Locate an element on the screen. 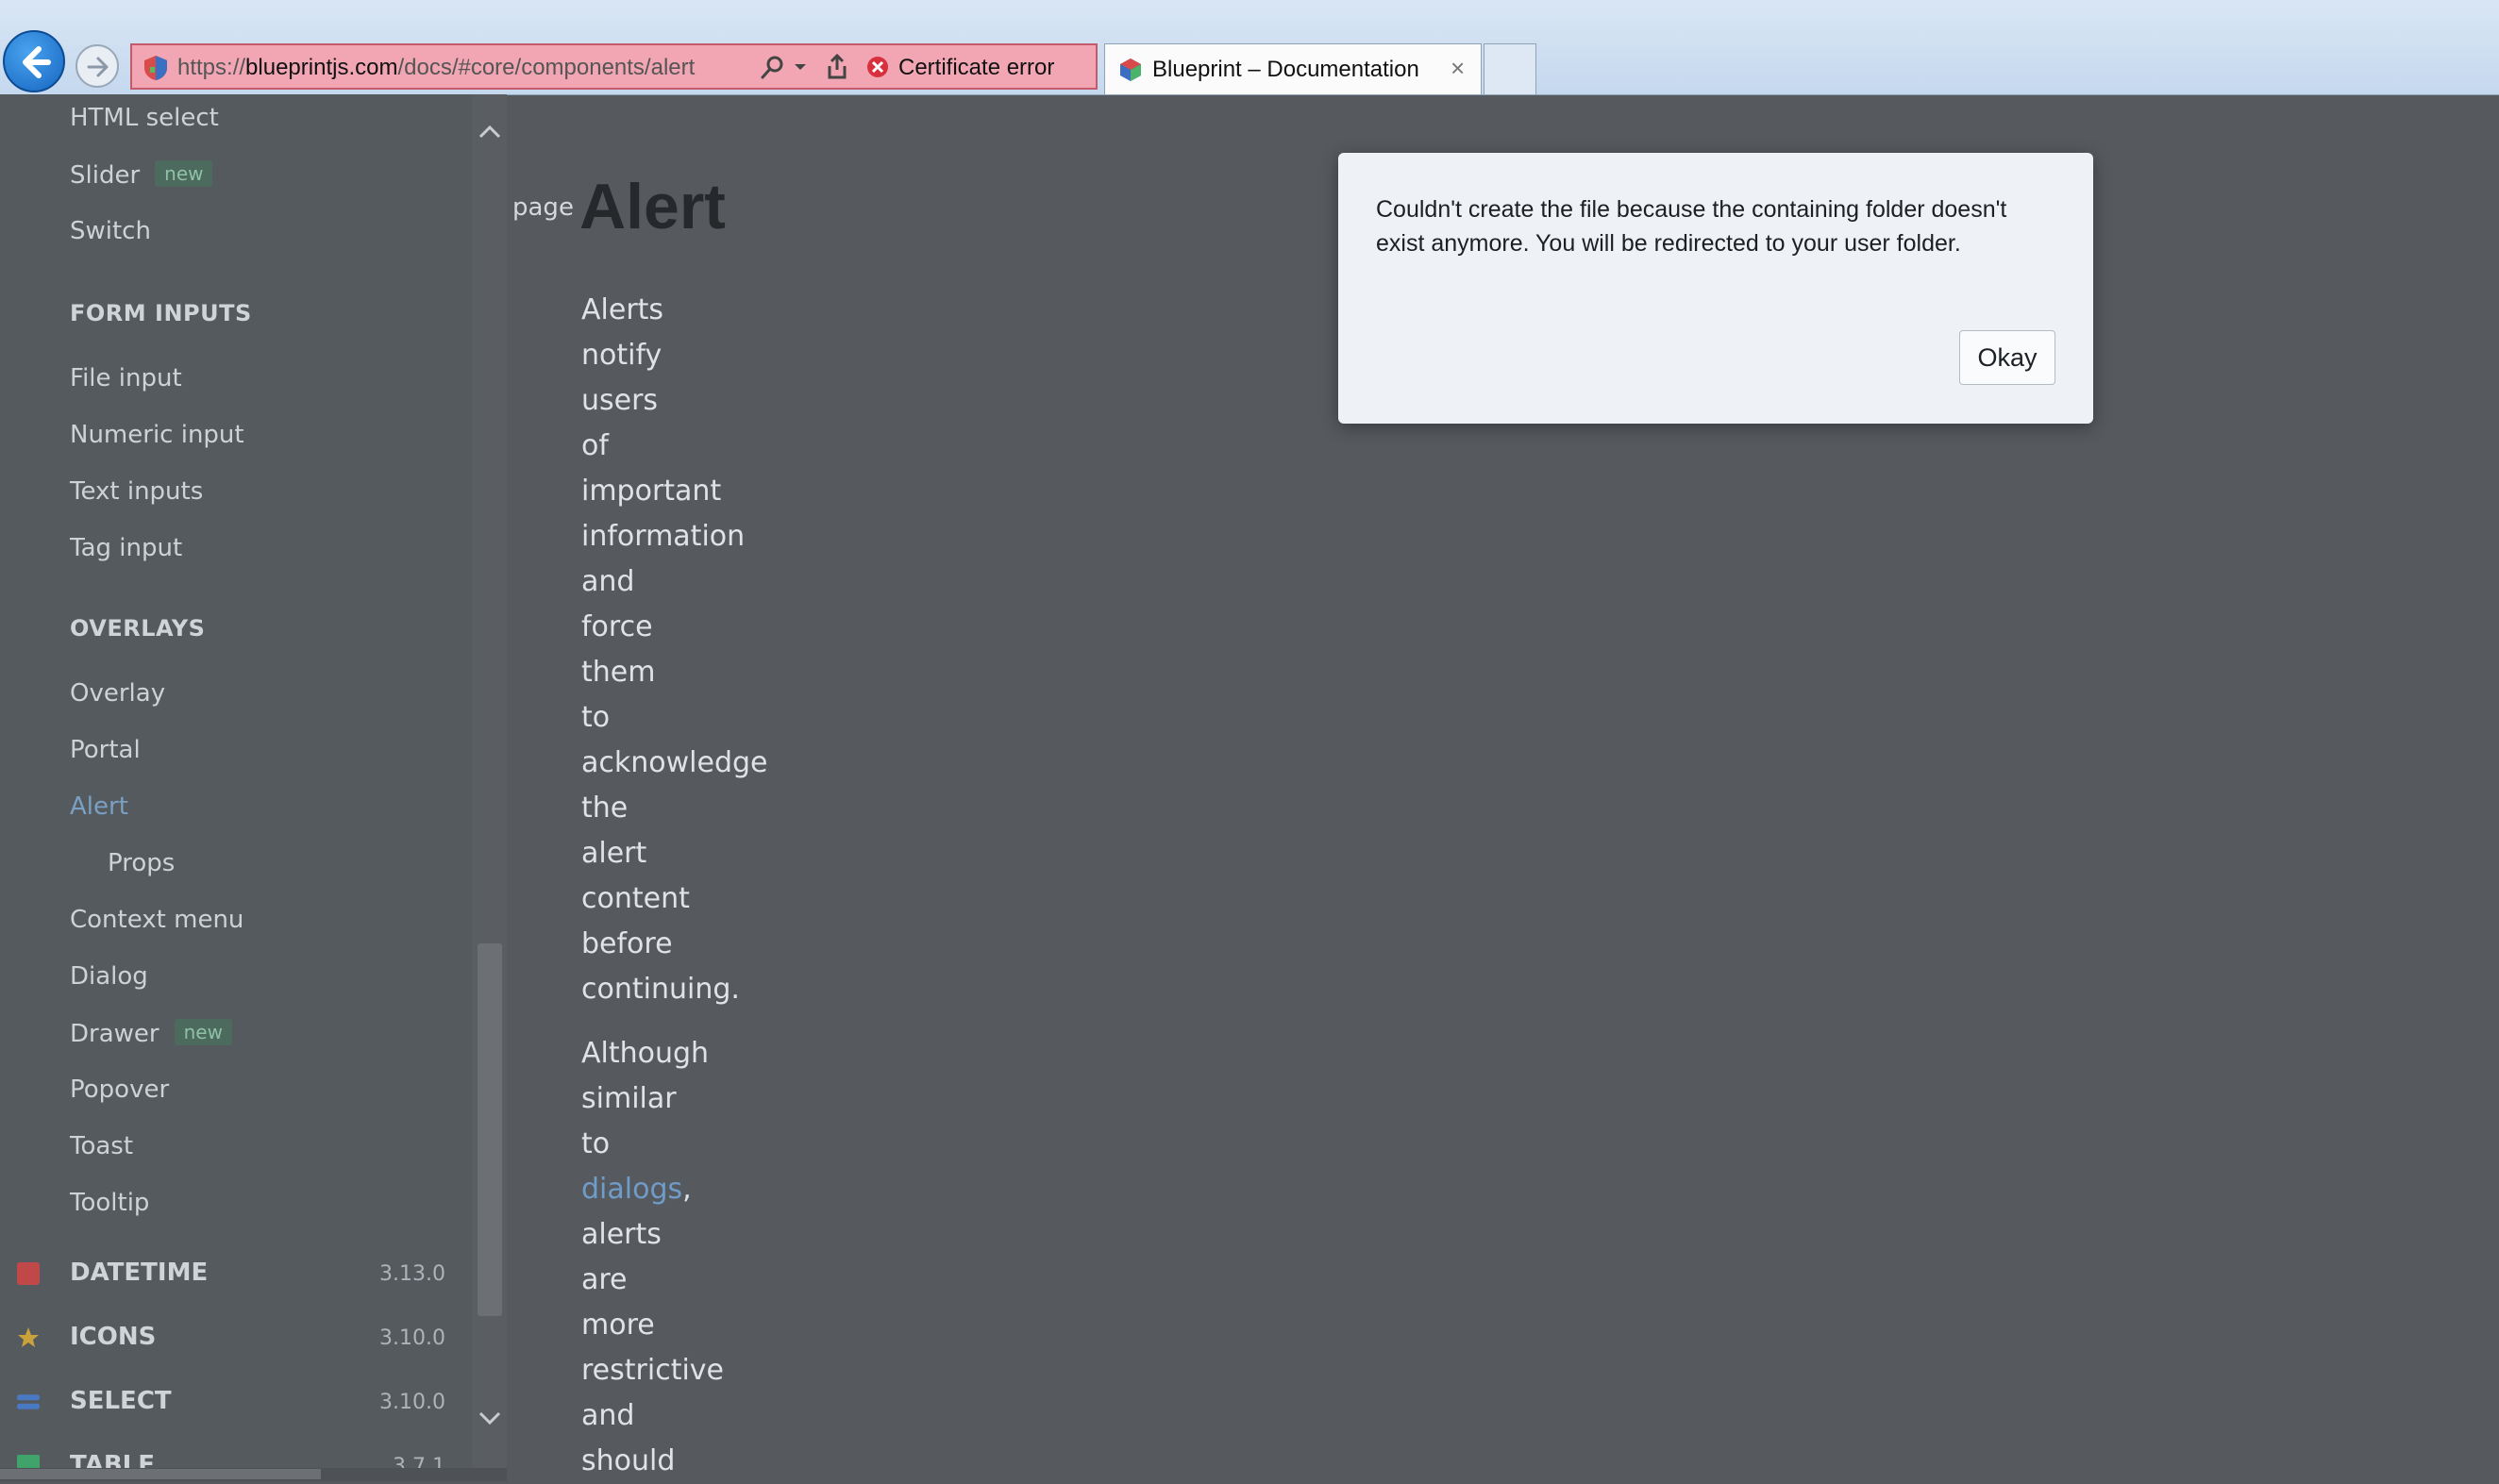  package-name: ICONS is located at coordinates (114, 1337).